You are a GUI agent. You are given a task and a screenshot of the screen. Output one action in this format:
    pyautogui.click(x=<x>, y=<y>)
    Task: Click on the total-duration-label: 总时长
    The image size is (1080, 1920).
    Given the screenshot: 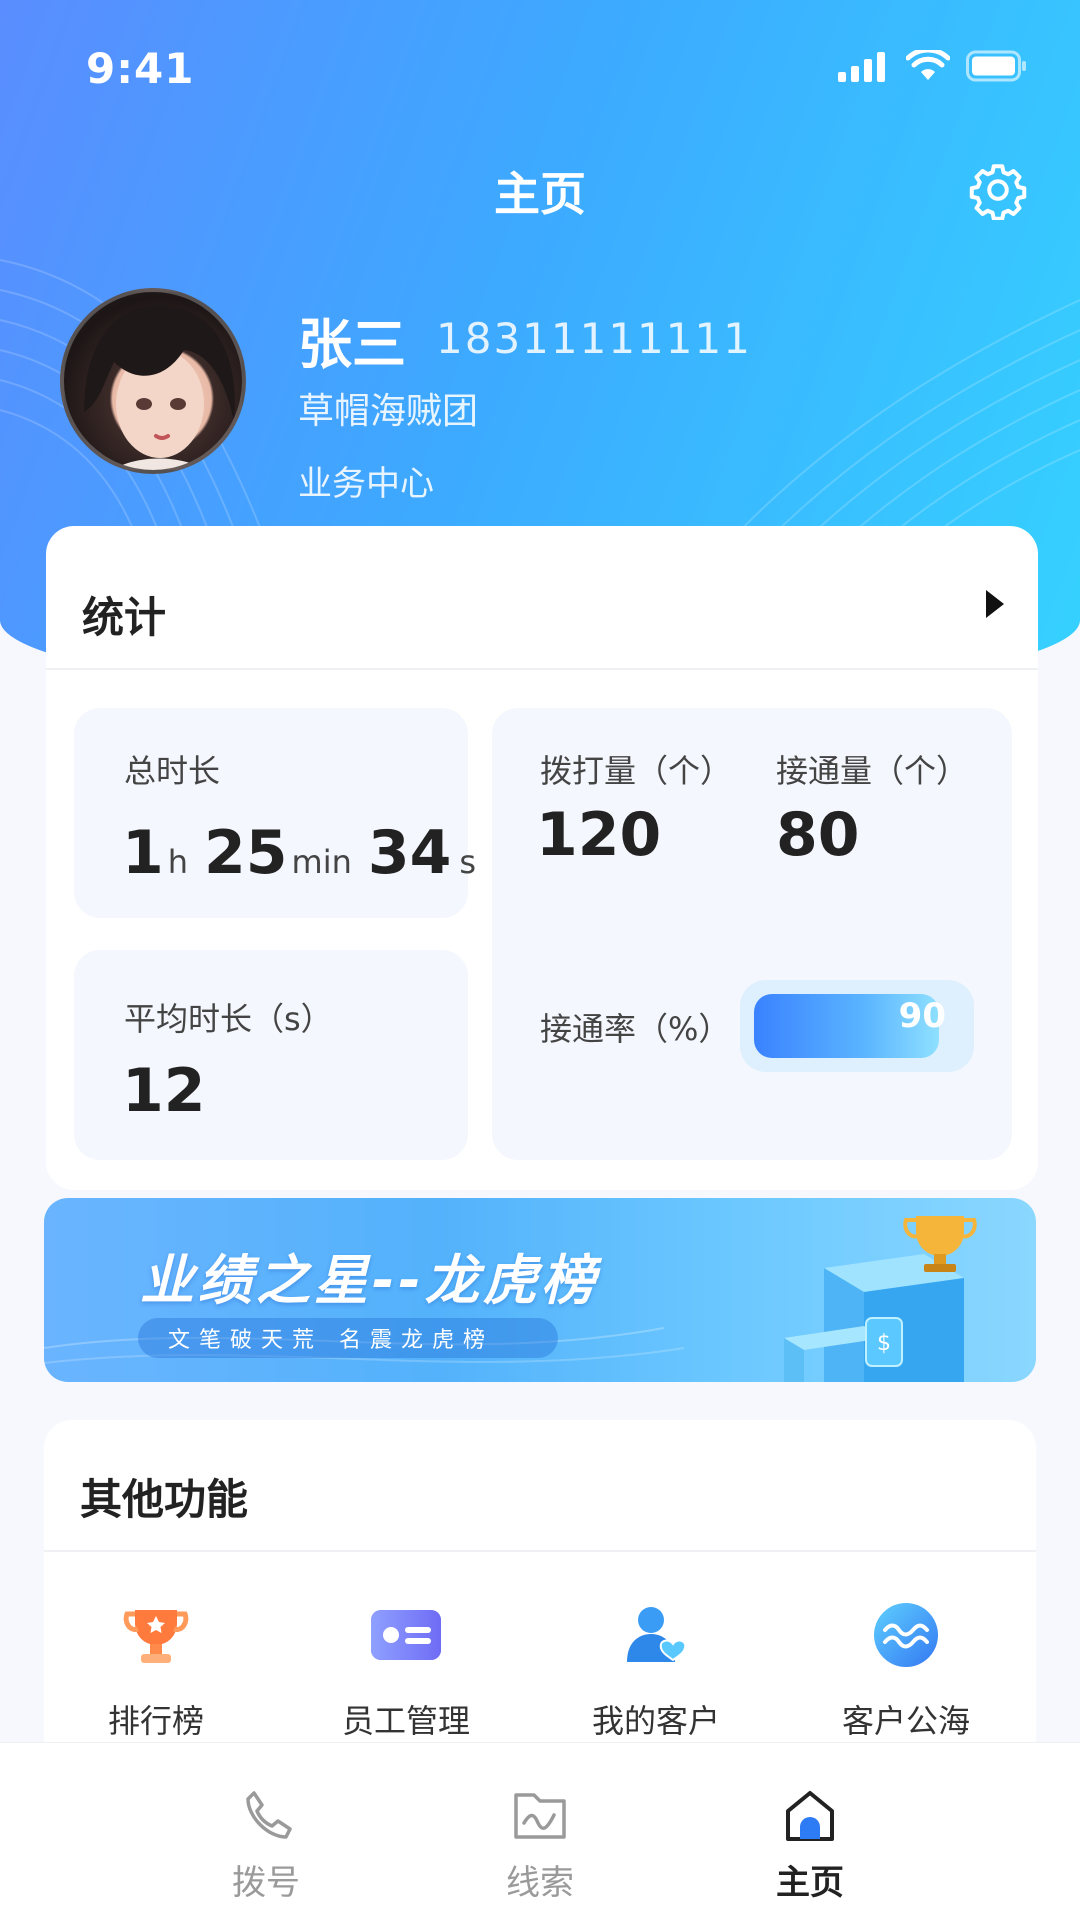 What is the action you would take?
    pyautogui.click(x=172, y=771)
    